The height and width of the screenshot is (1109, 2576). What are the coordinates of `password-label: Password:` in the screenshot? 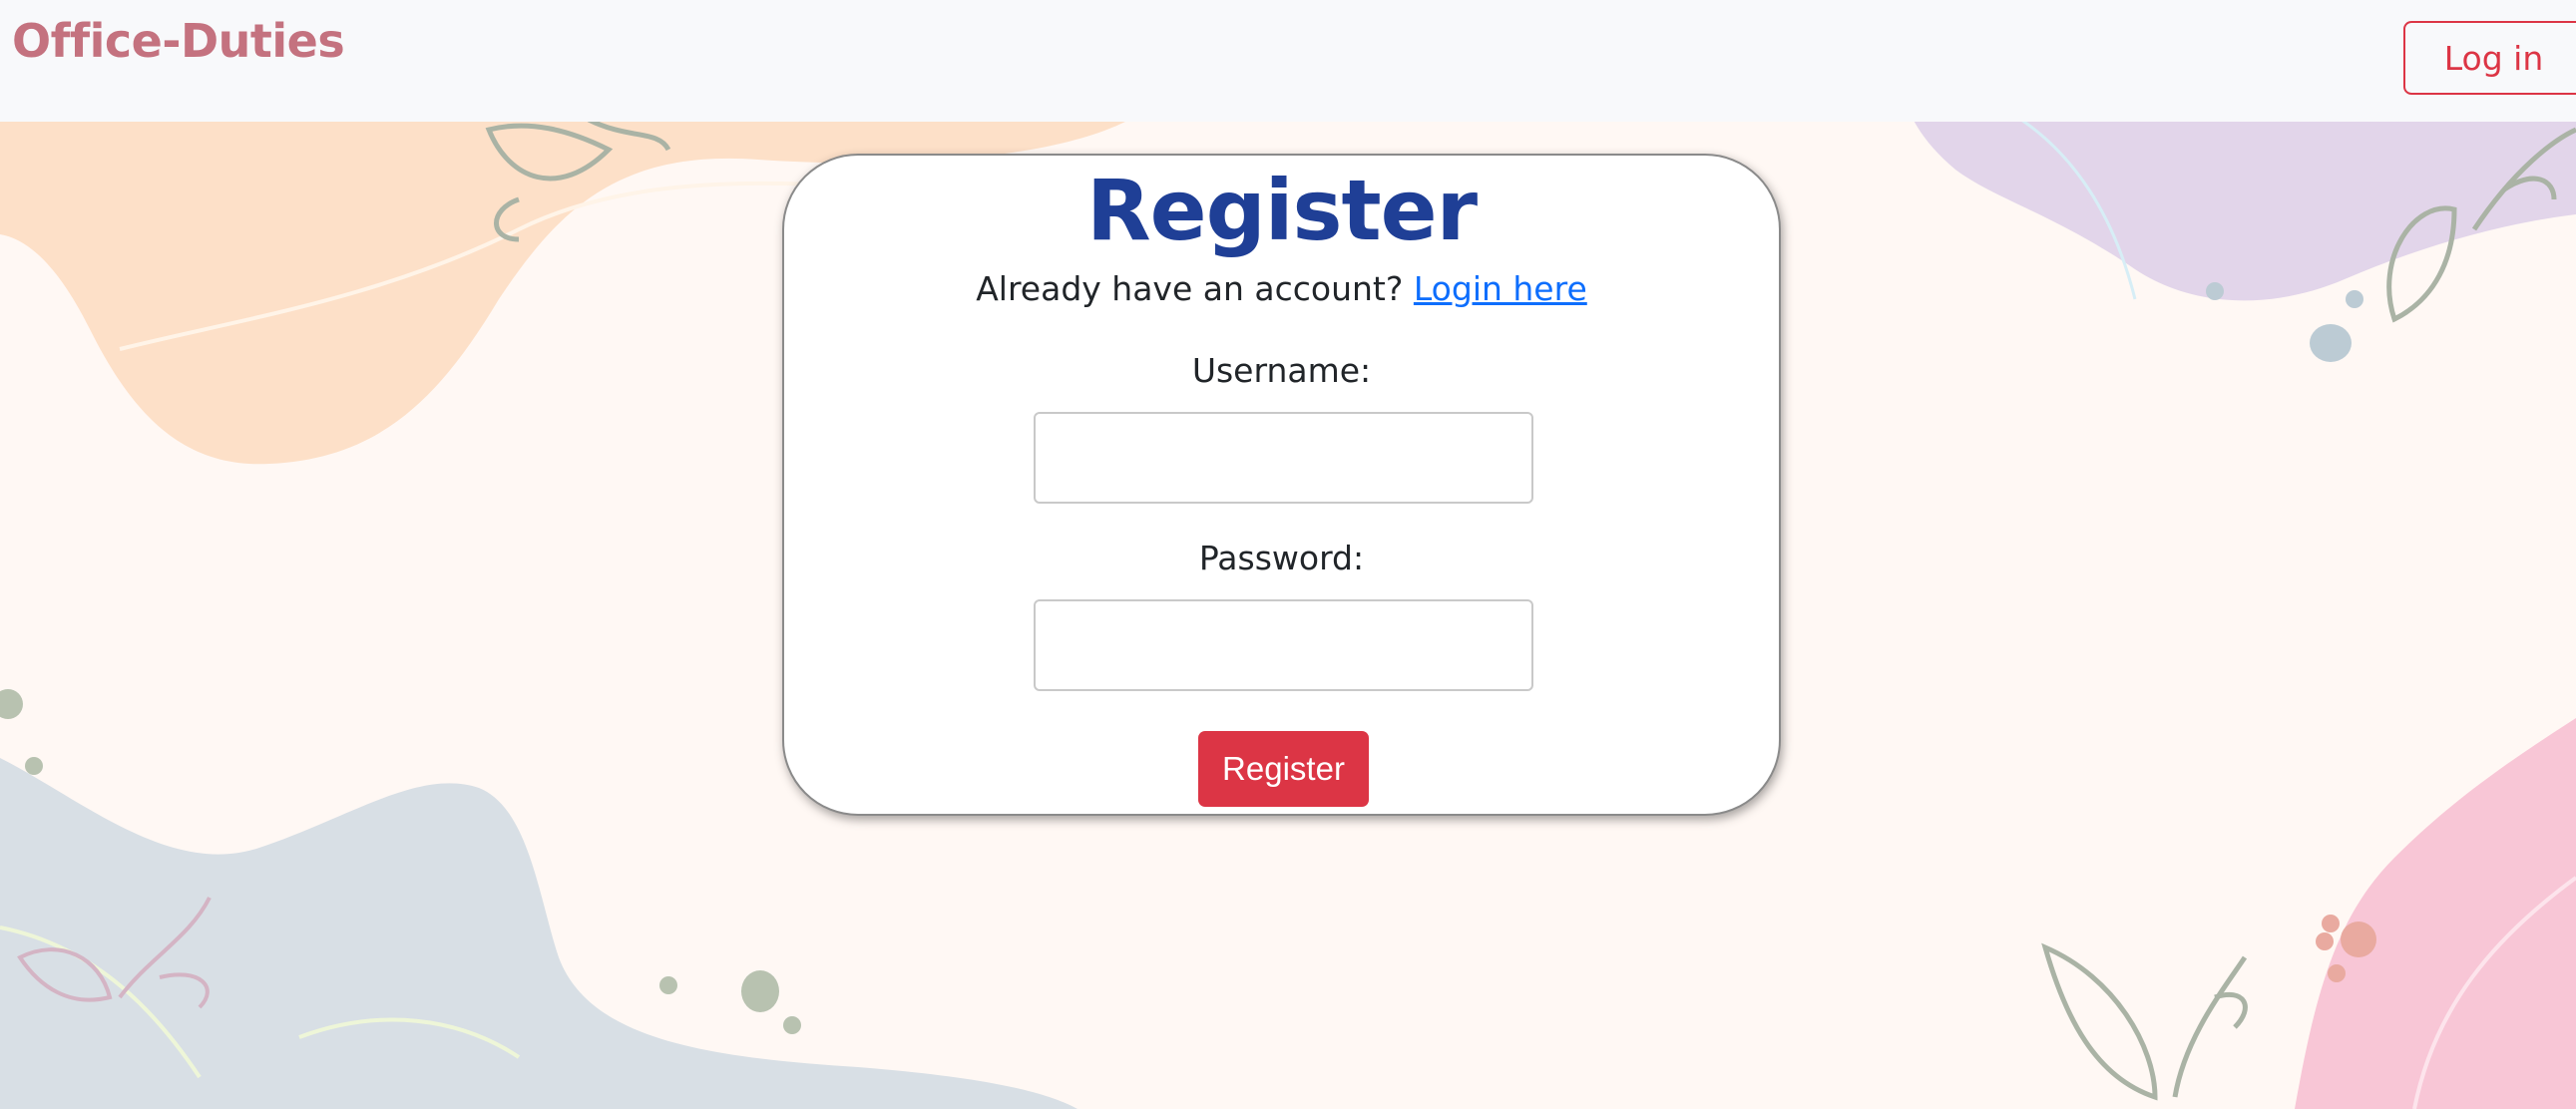 It's located at (1281, 558).